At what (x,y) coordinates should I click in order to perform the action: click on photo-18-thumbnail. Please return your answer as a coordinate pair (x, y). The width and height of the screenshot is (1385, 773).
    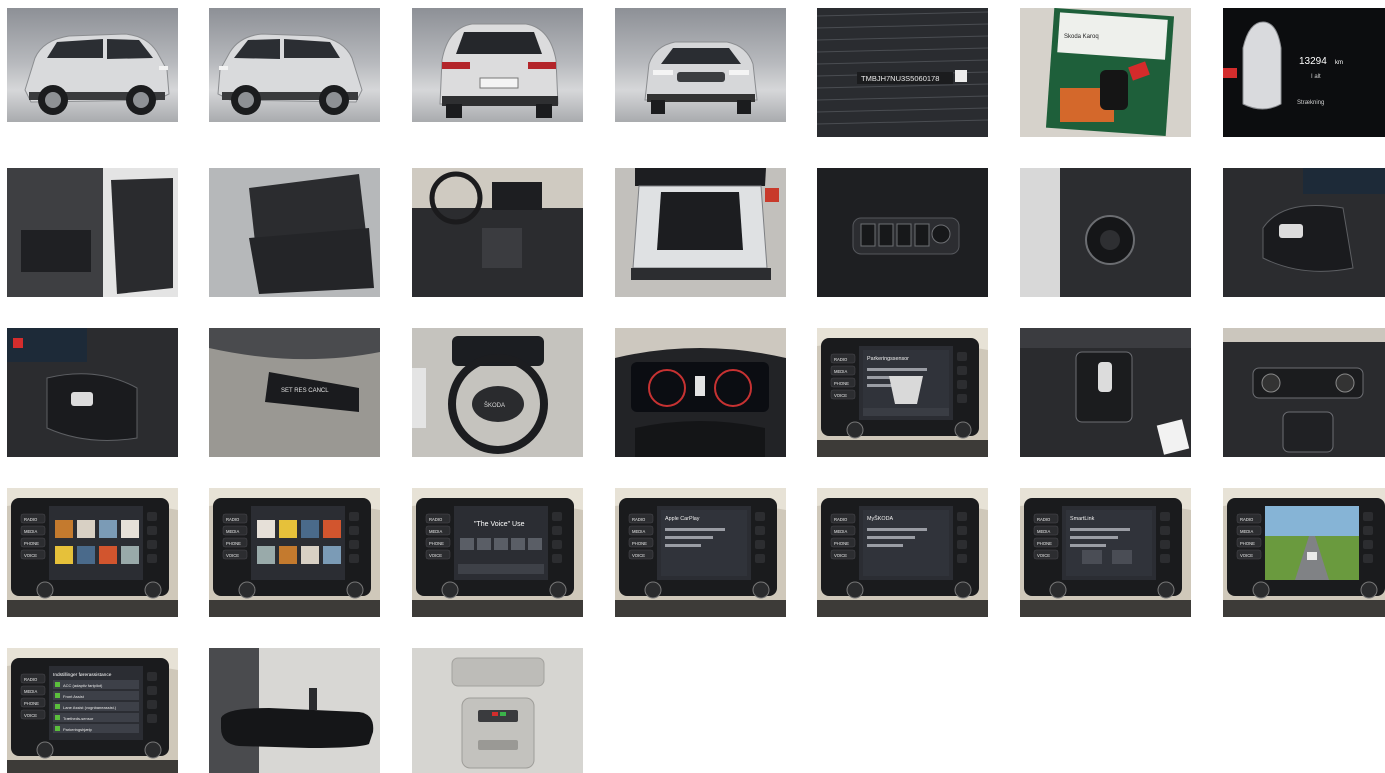
    Looking at the image, I should click on (700, 392).